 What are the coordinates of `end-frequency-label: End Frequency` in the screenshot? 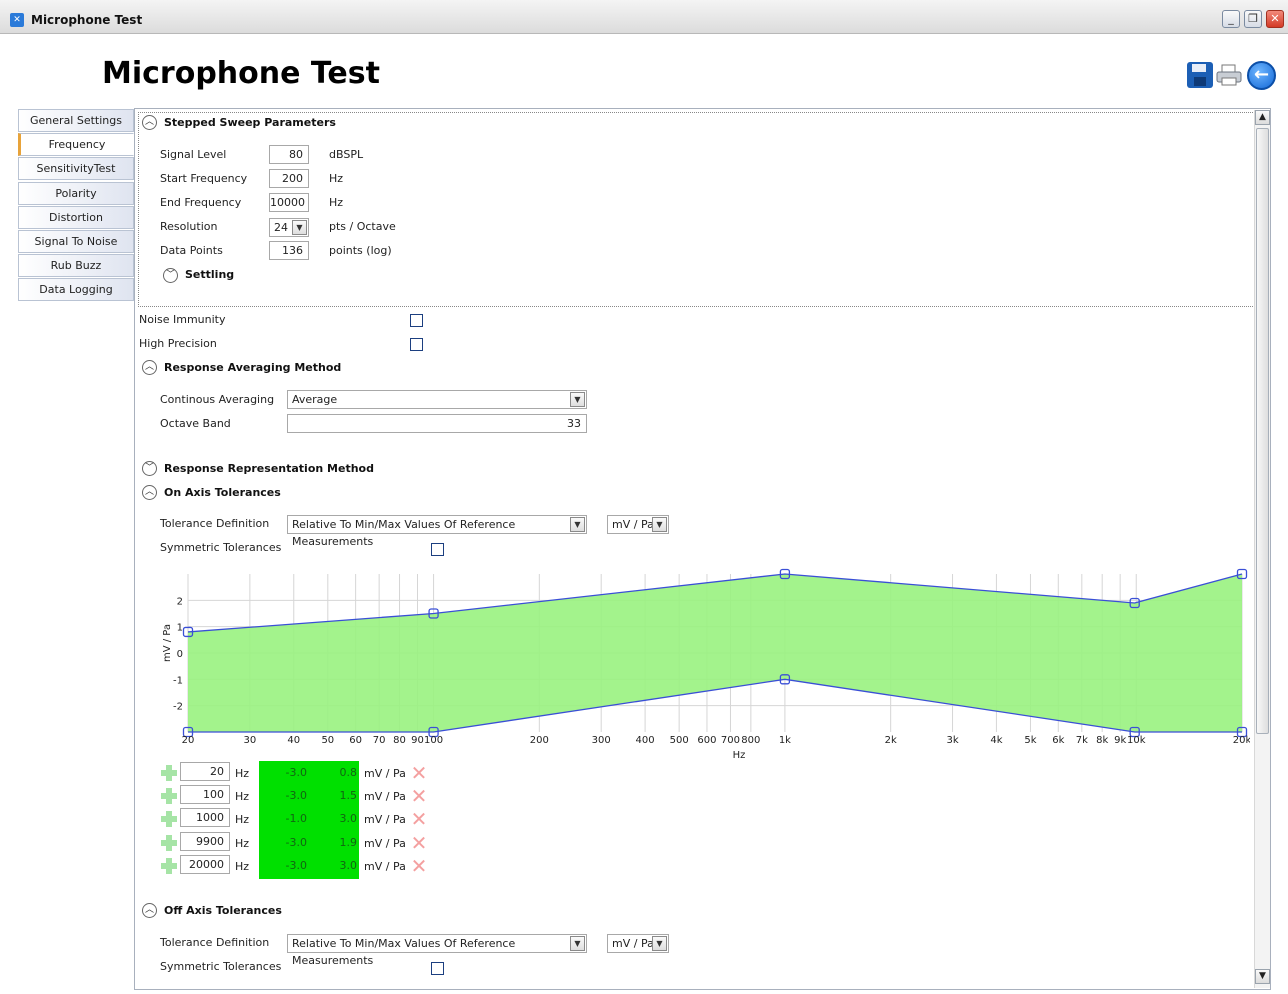 It's located at (201, 202).